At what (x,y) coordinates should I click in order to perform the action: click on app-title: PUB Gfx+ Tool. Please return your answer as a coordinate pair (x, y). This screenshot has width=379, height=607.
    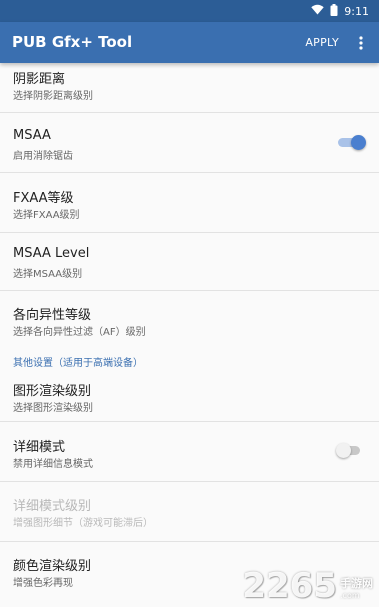
    Looking at the image, I should click on (72, 42).